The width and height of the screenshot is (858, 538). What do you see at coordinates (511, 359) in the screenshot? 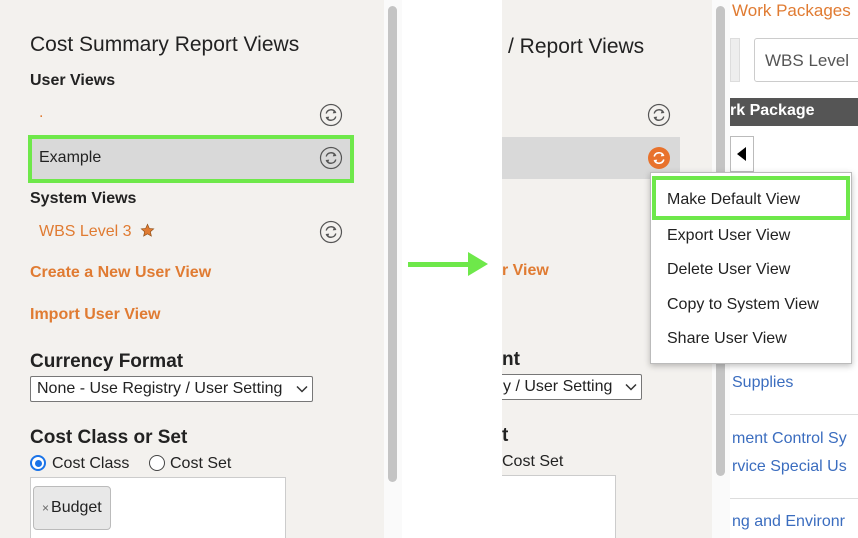
I see `currency-format-header-partial: nt` at bounding box center [511, 359].